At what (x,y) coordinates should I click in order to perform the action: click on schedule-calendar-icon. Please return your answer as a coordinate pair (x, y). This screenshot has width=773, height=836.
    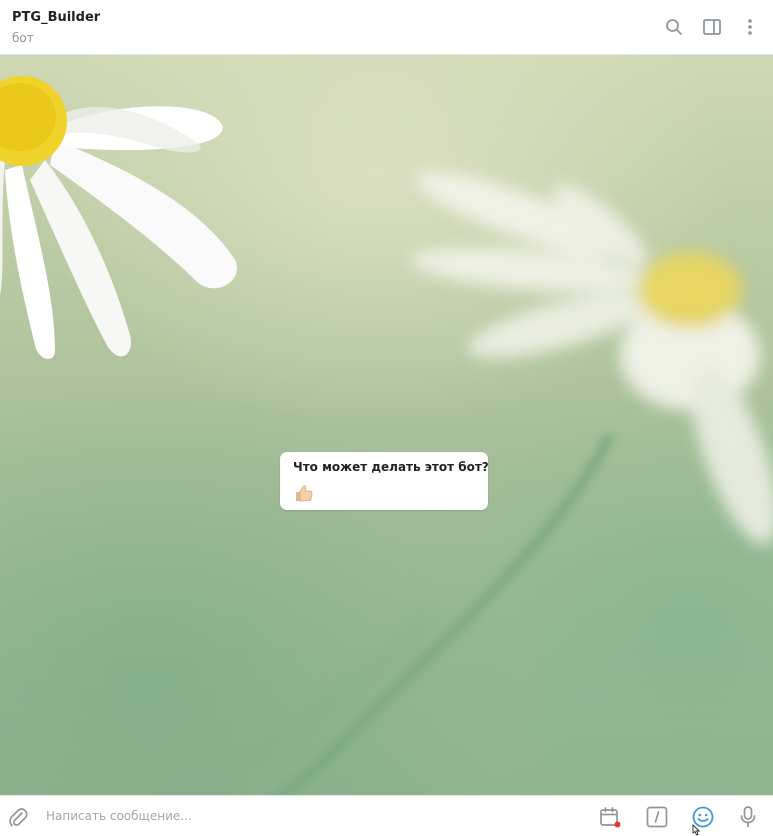
    Looking at the image, I should click on (610, 817).